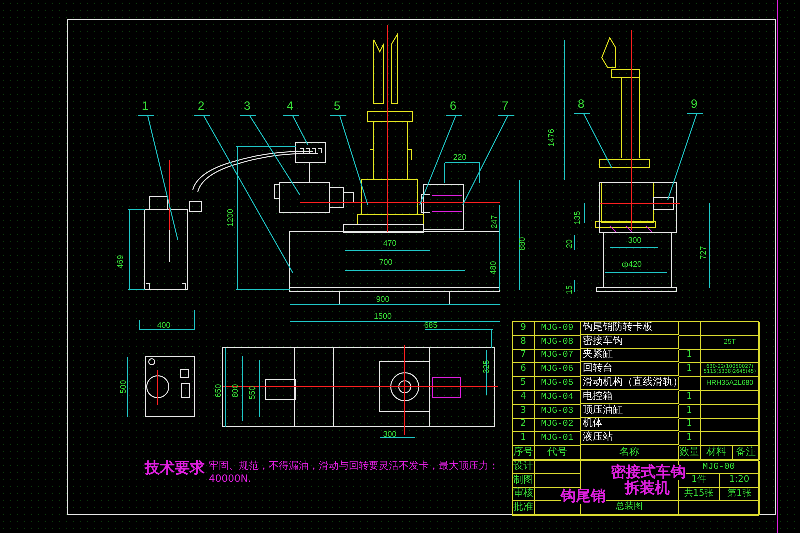 The height and width of the screenshot is (533, 800). What do you see at coordinates (577, 218) in the screenshot?
I see `dimension-label: 135` at bounding box center [577, 218].